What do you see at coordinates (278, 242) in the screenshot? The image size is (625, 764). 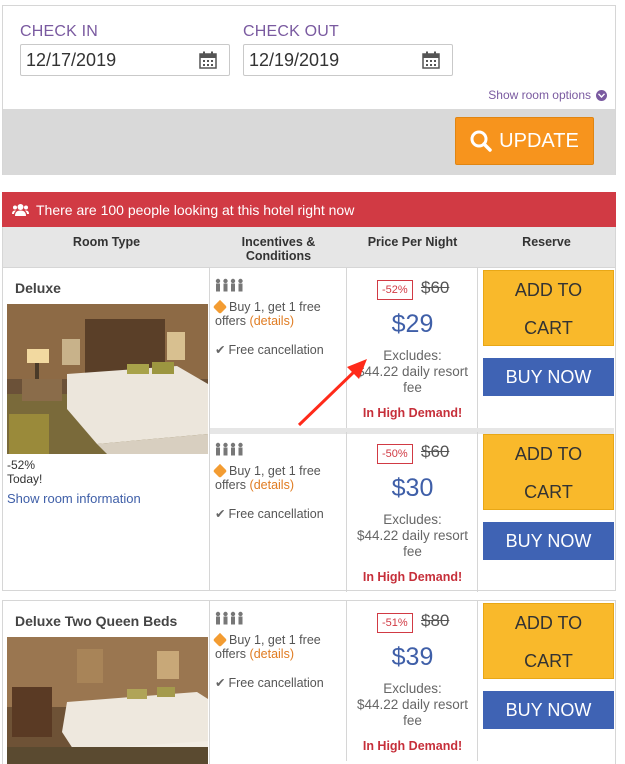 I see `header-incentives-line1: Incentives &` at bounding box center [278, 242].